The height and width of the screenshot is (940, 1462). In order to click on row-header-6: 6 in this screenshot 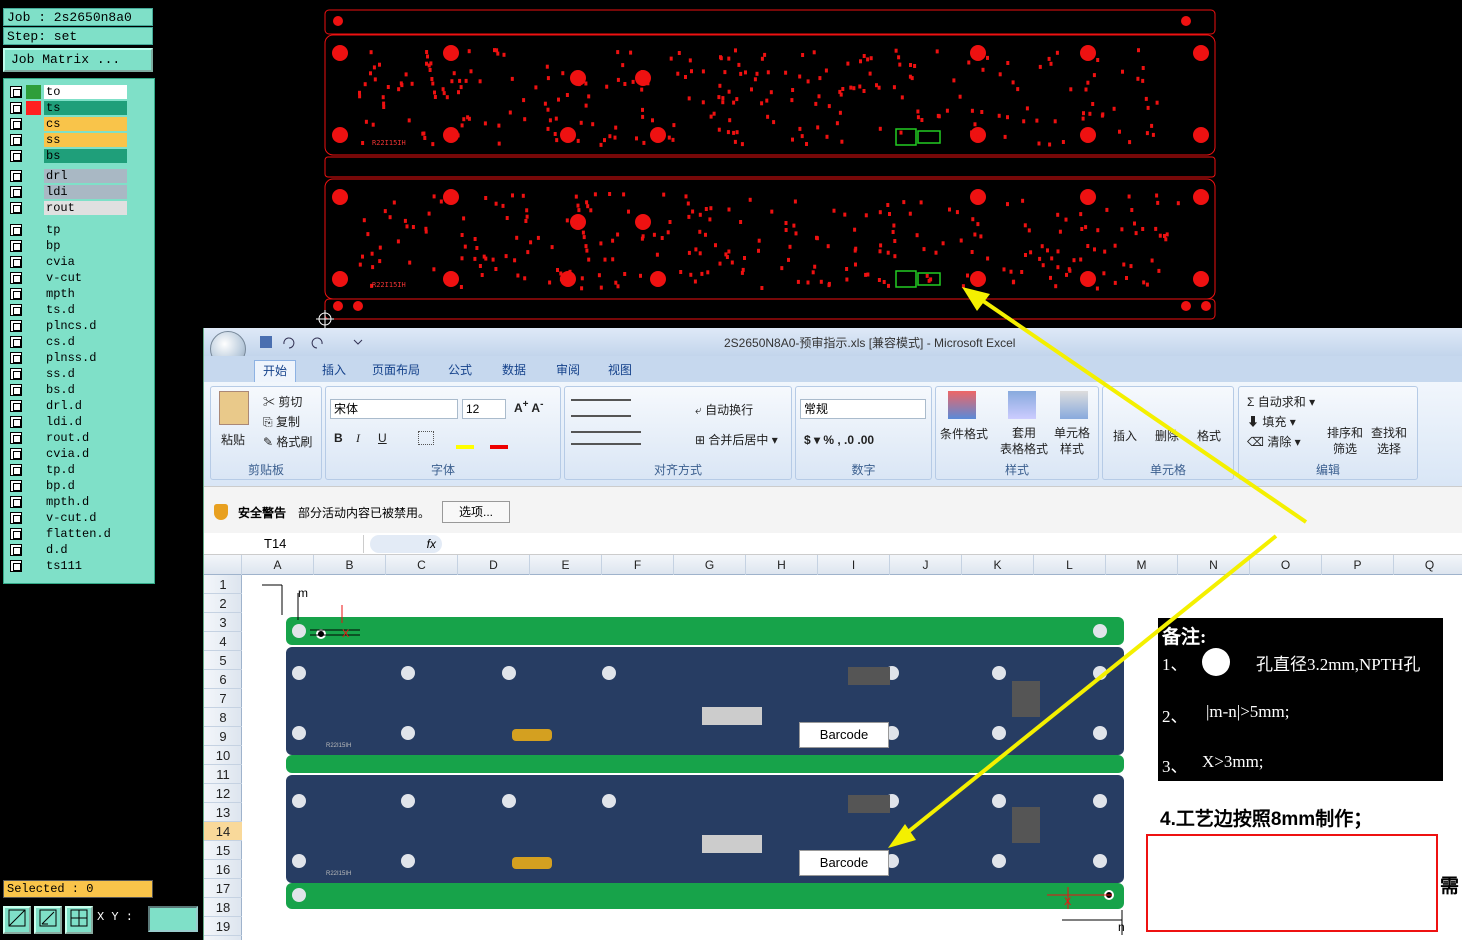, I will do `click(223, 679)`.